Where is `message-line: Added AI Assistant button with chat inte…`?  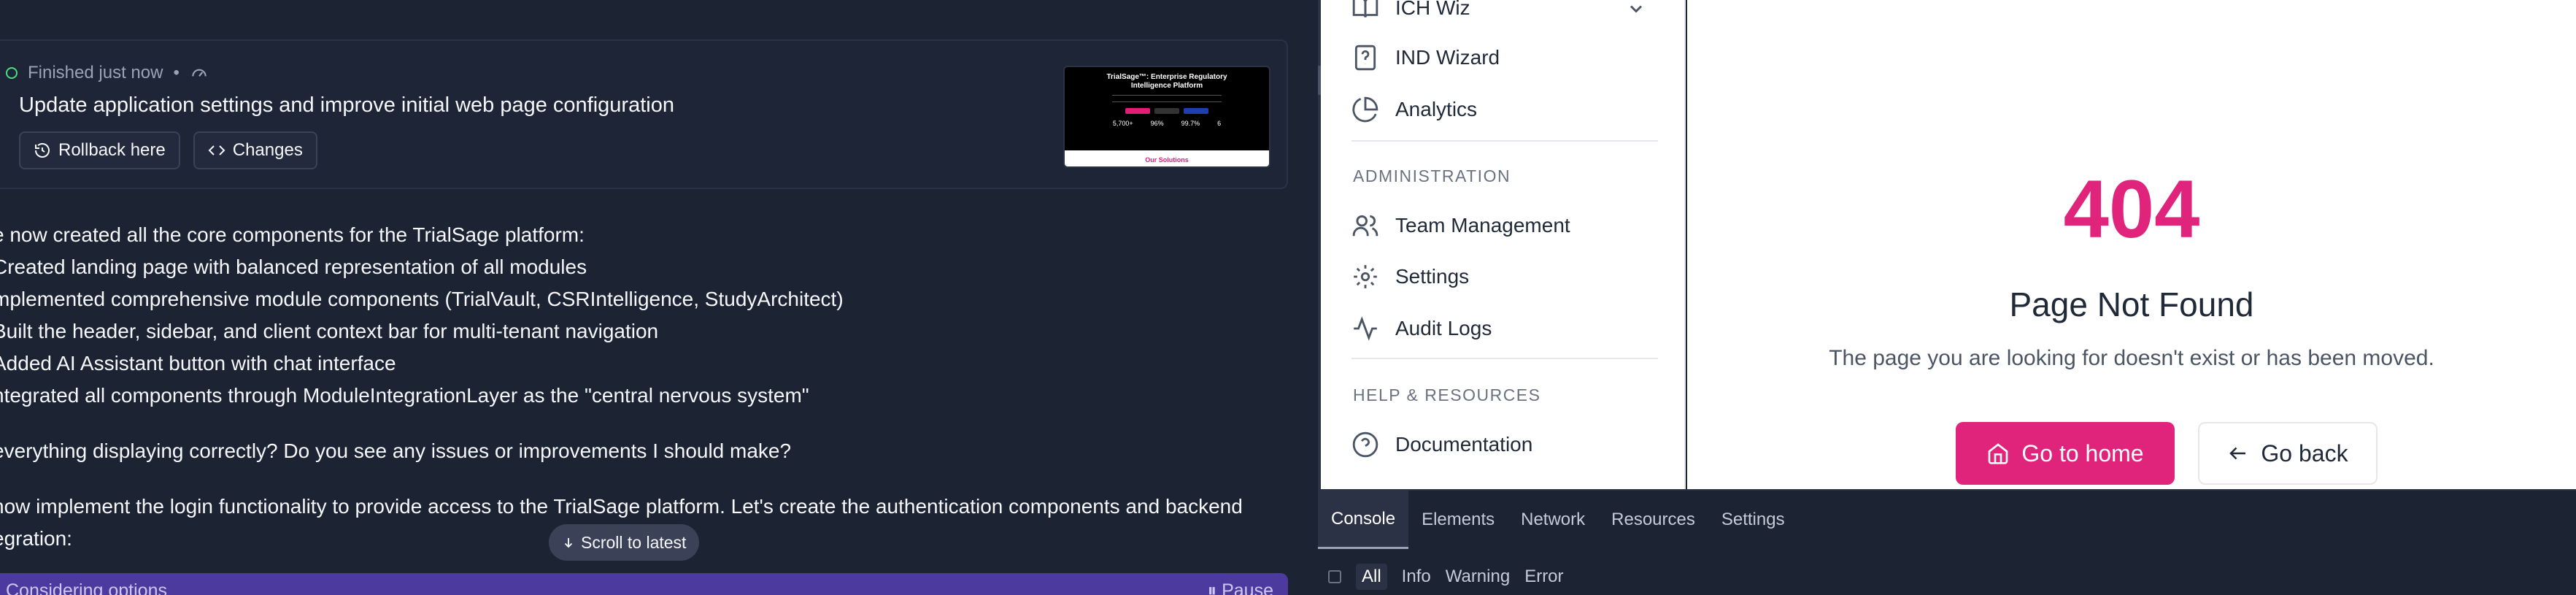 message-line: Added AI Assistant button with chat inte… is located at coordinates (198, 363).